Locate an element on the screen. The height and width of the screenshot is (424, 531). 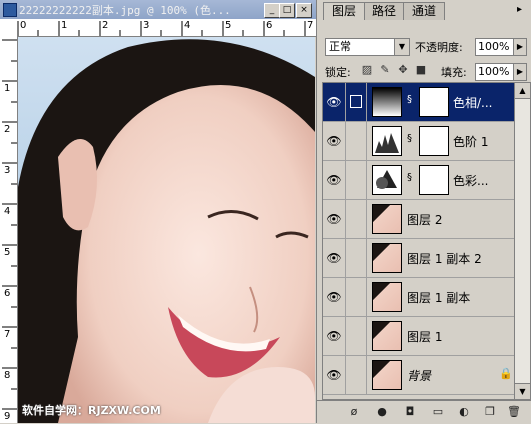
tab-layers: 图层 is located at coordinates (344, 11).